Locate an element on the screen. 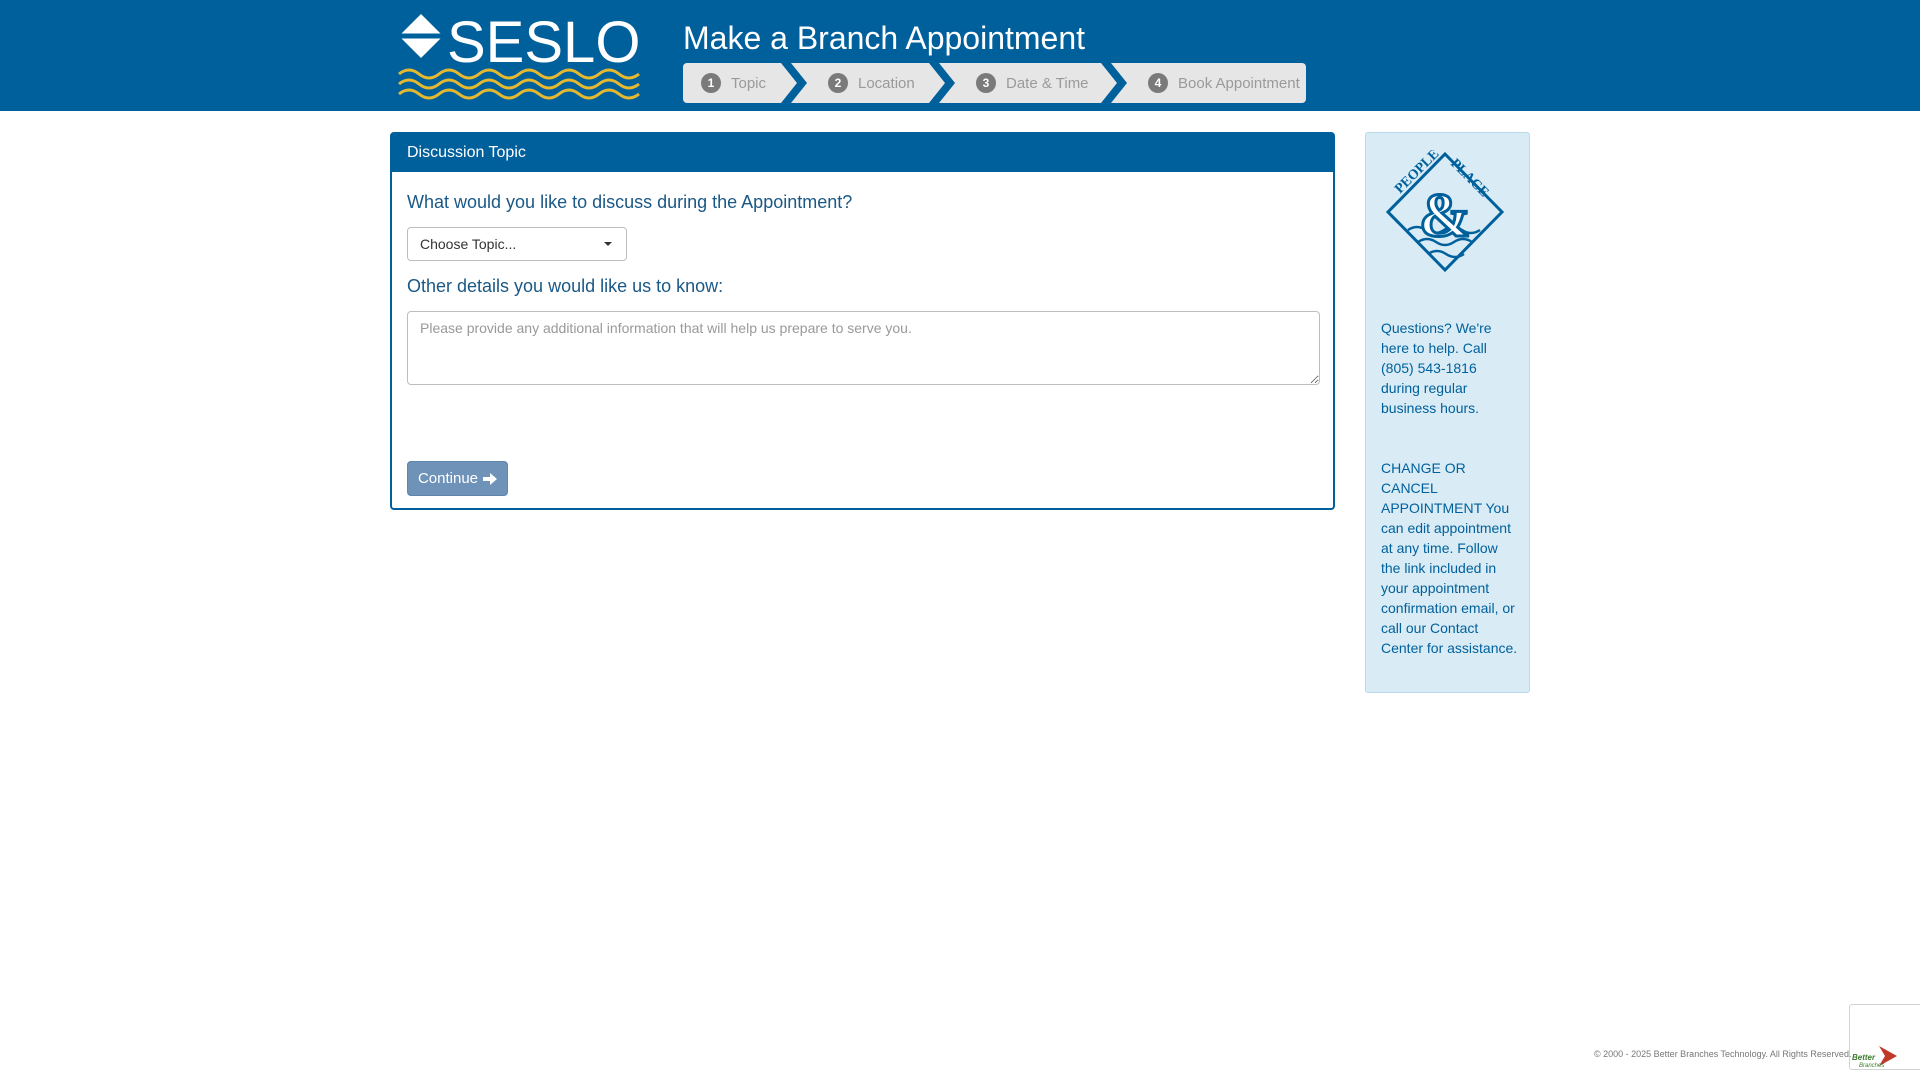  step-topic: 1 Topic is located at coordinates (733, 83).